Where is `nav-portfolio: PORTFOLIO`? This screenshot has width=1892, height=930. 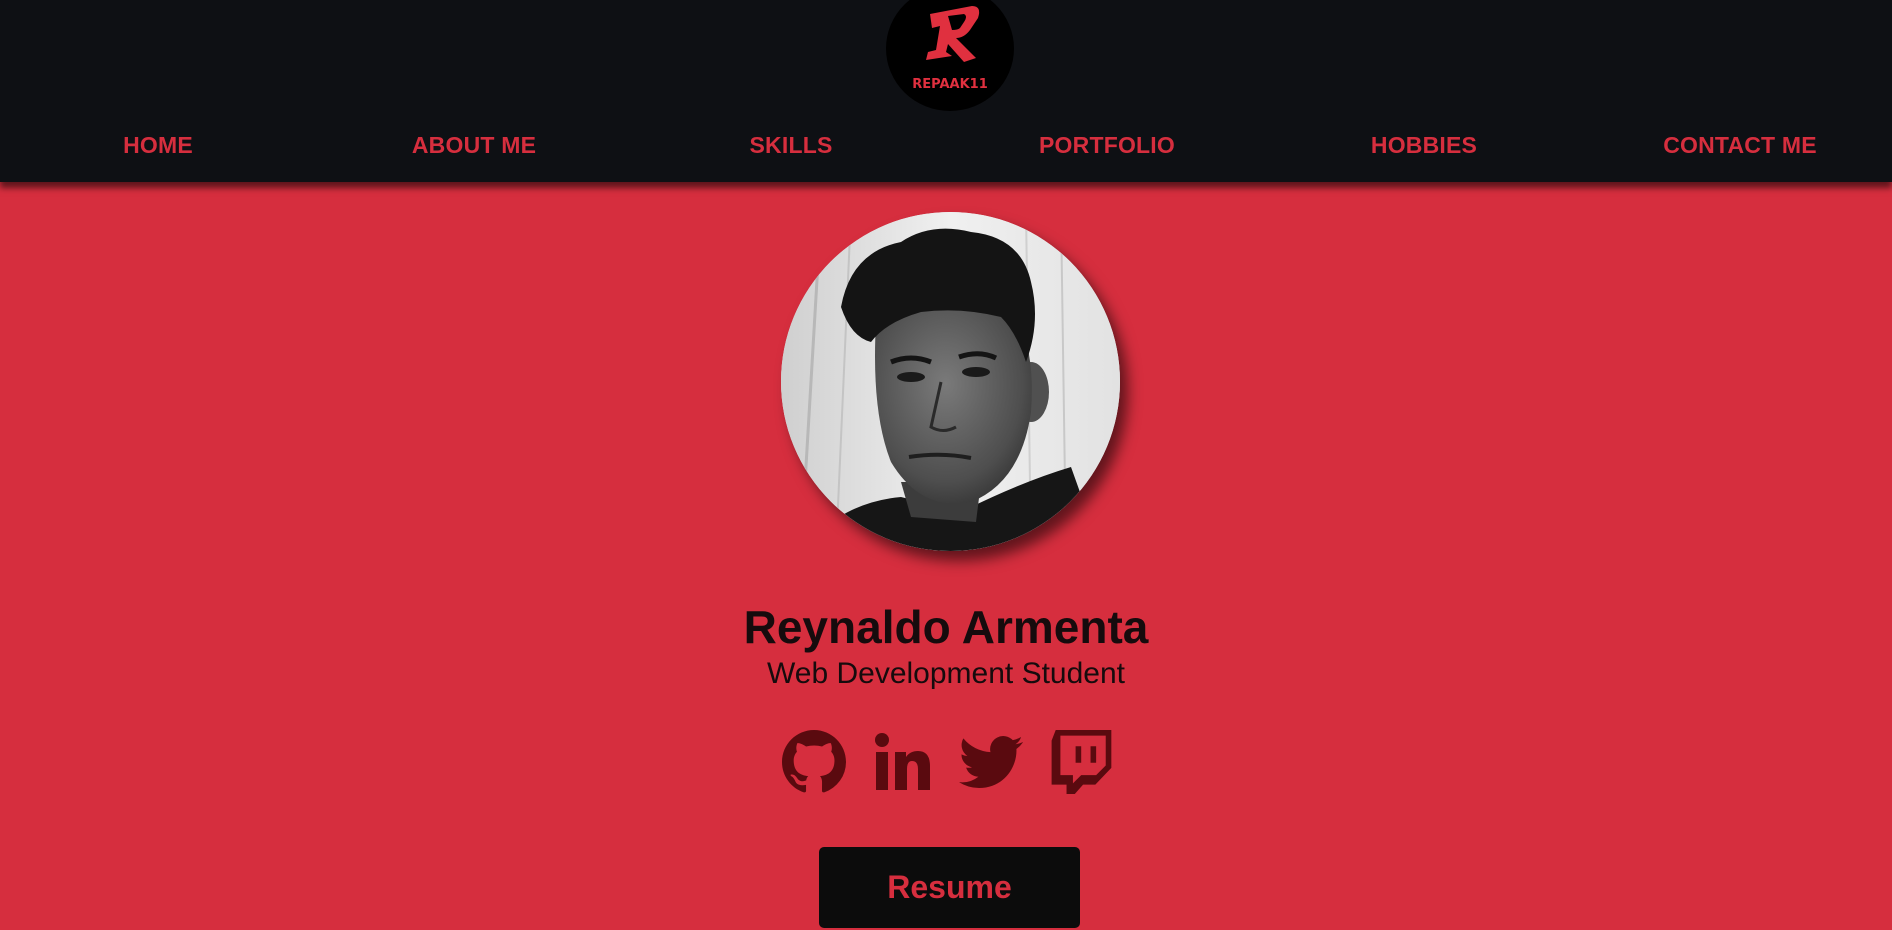
nav-portfolio: PORTFOLIO is located at coordinates (1107, 145).